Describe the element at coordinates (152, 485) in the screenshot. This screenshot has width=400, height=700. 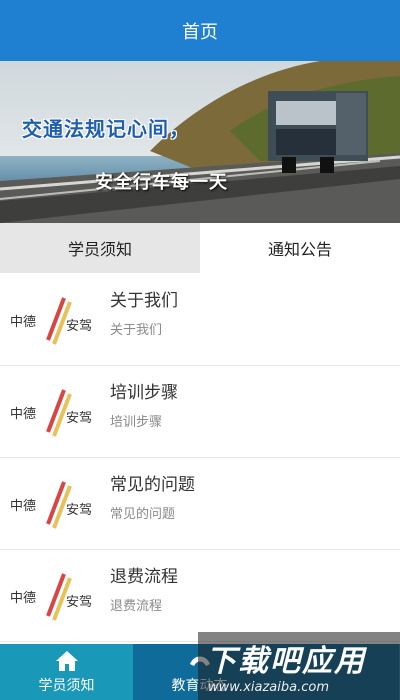
I see `item-title: 常见的问题` at that location.